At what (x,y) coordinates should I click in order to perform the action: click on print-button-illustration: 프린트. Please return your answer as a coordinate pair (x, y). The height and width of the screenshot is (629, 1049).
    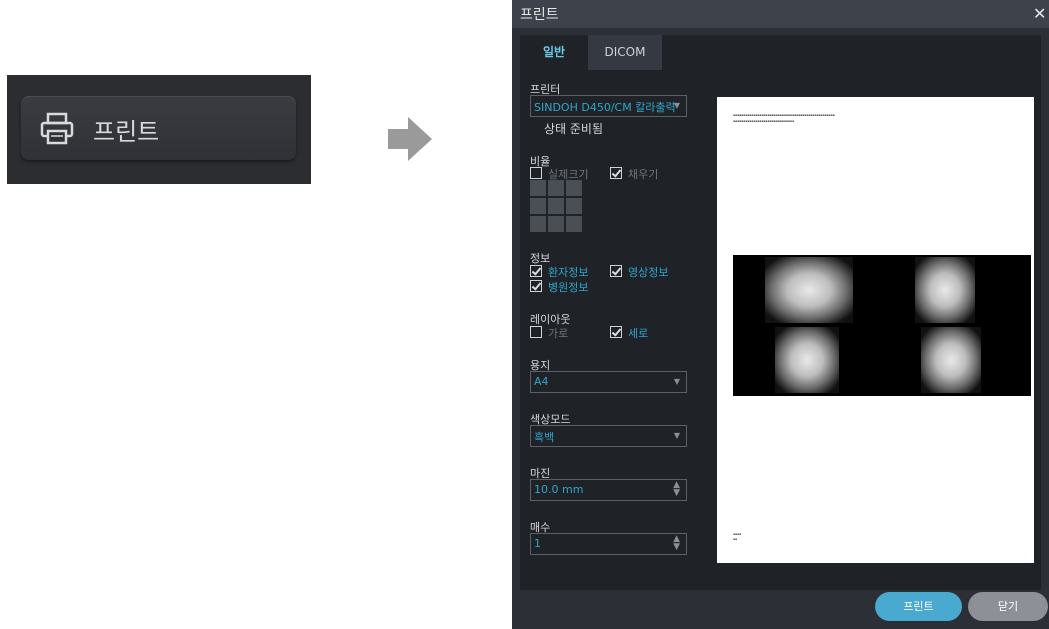
    Looking at the image, I should click on (159, 129).